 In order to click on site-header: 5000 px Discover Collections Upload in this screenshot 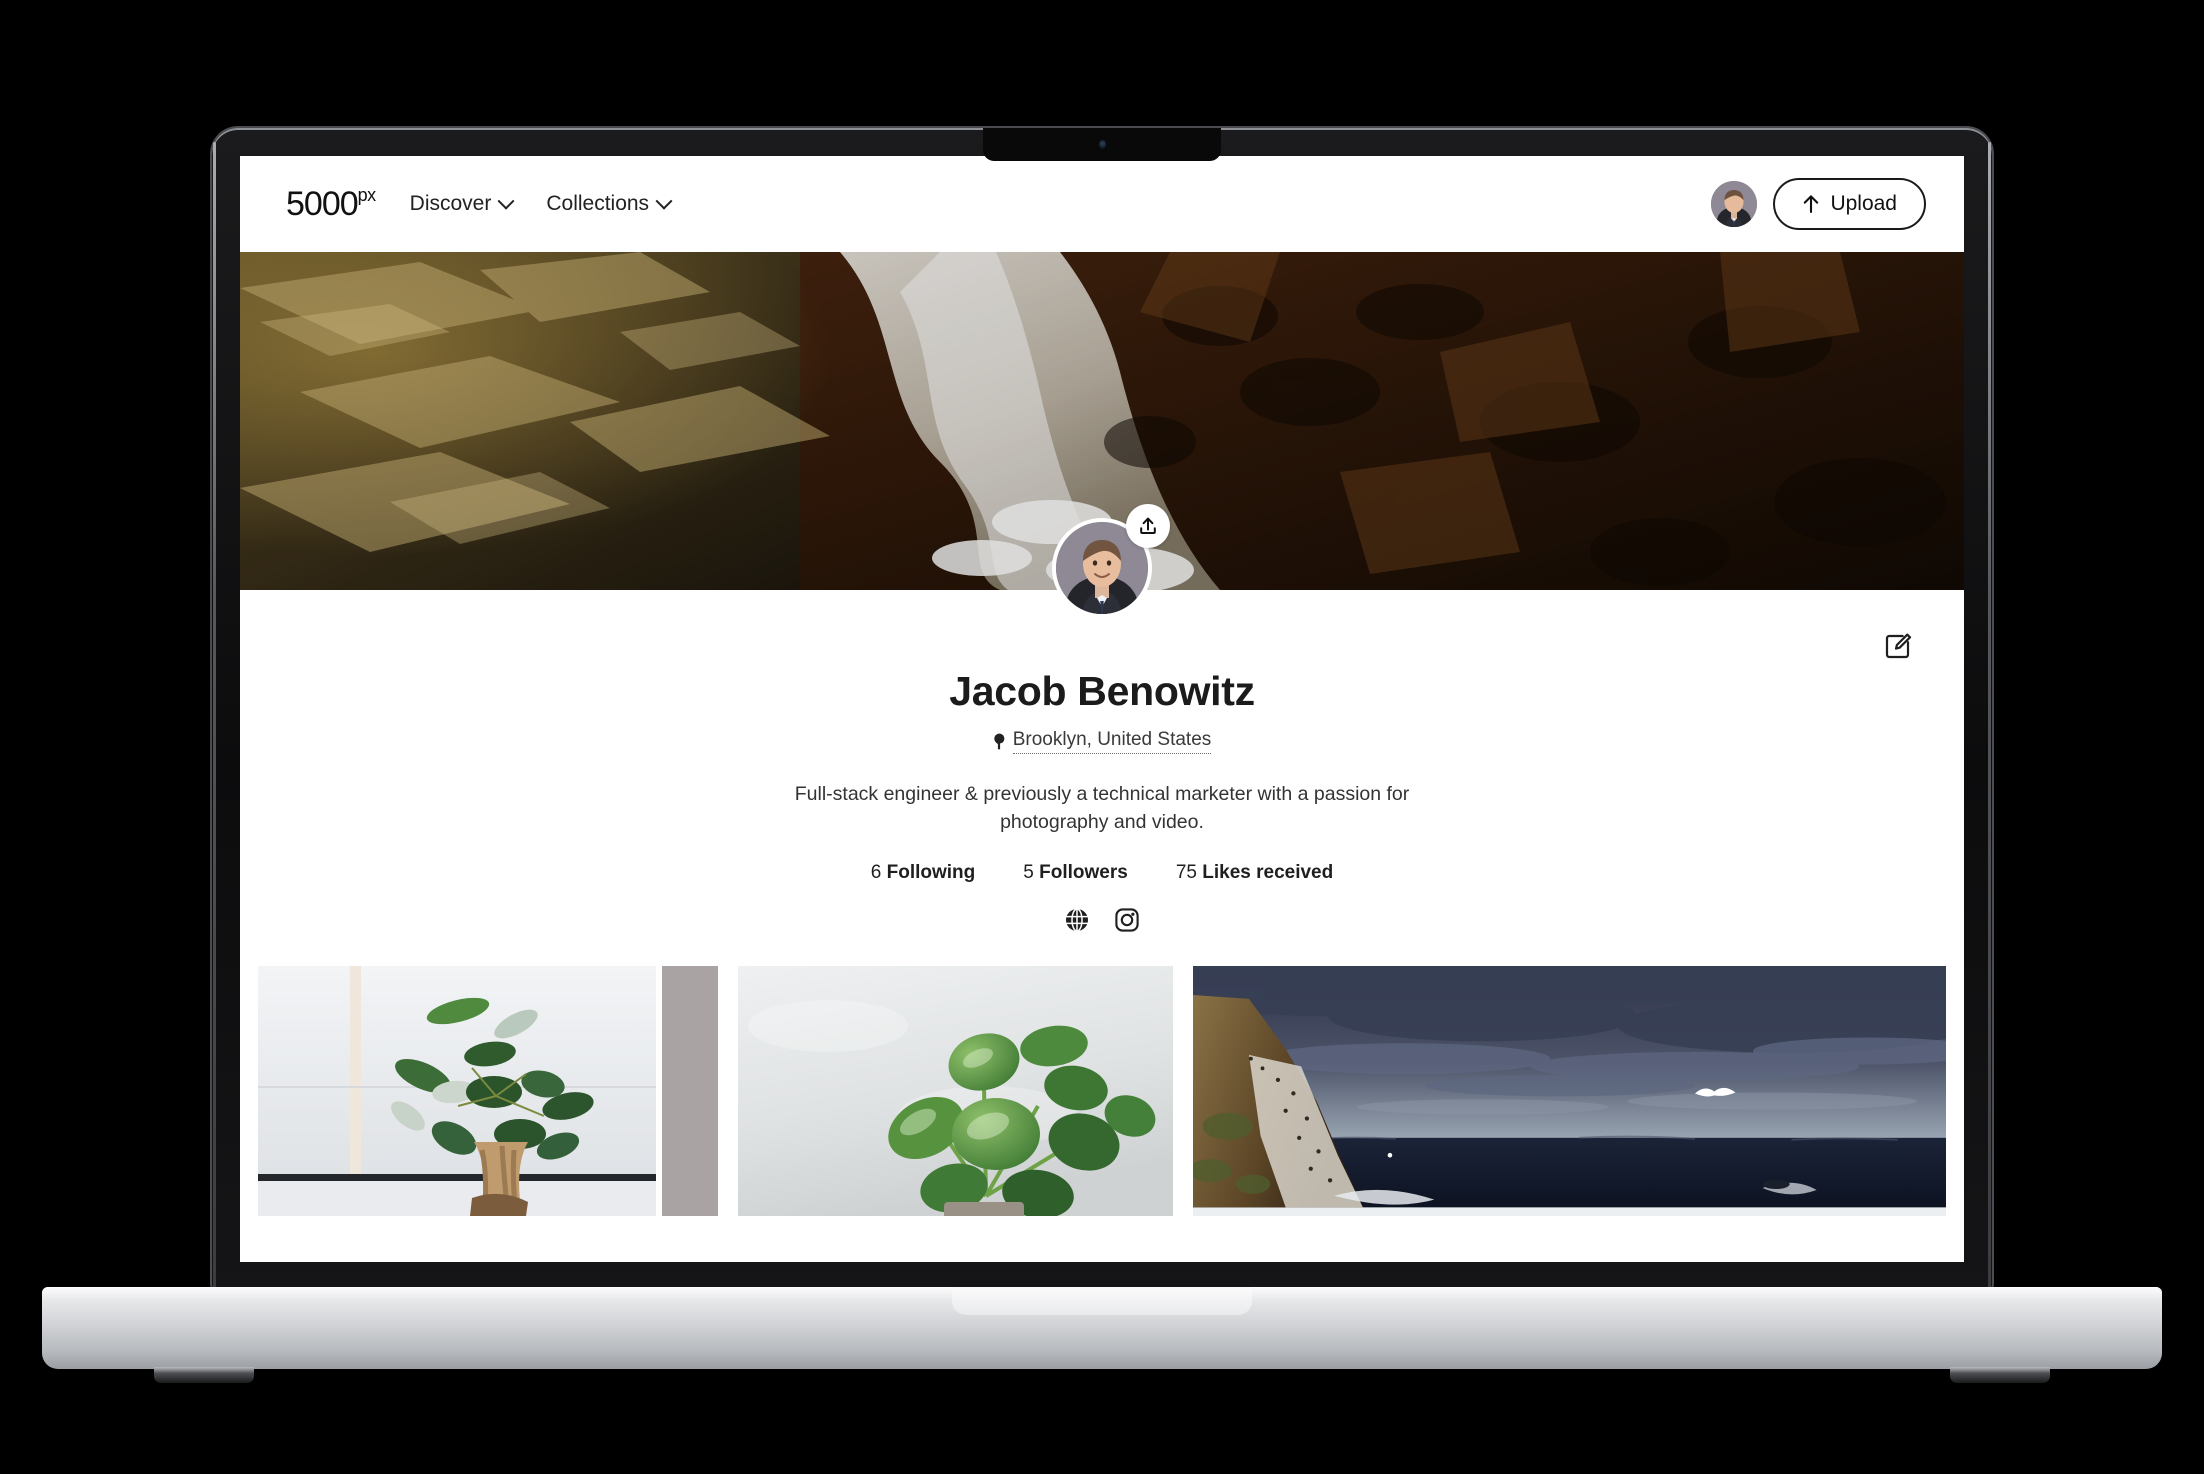, I will do `click(1102, 204)`.